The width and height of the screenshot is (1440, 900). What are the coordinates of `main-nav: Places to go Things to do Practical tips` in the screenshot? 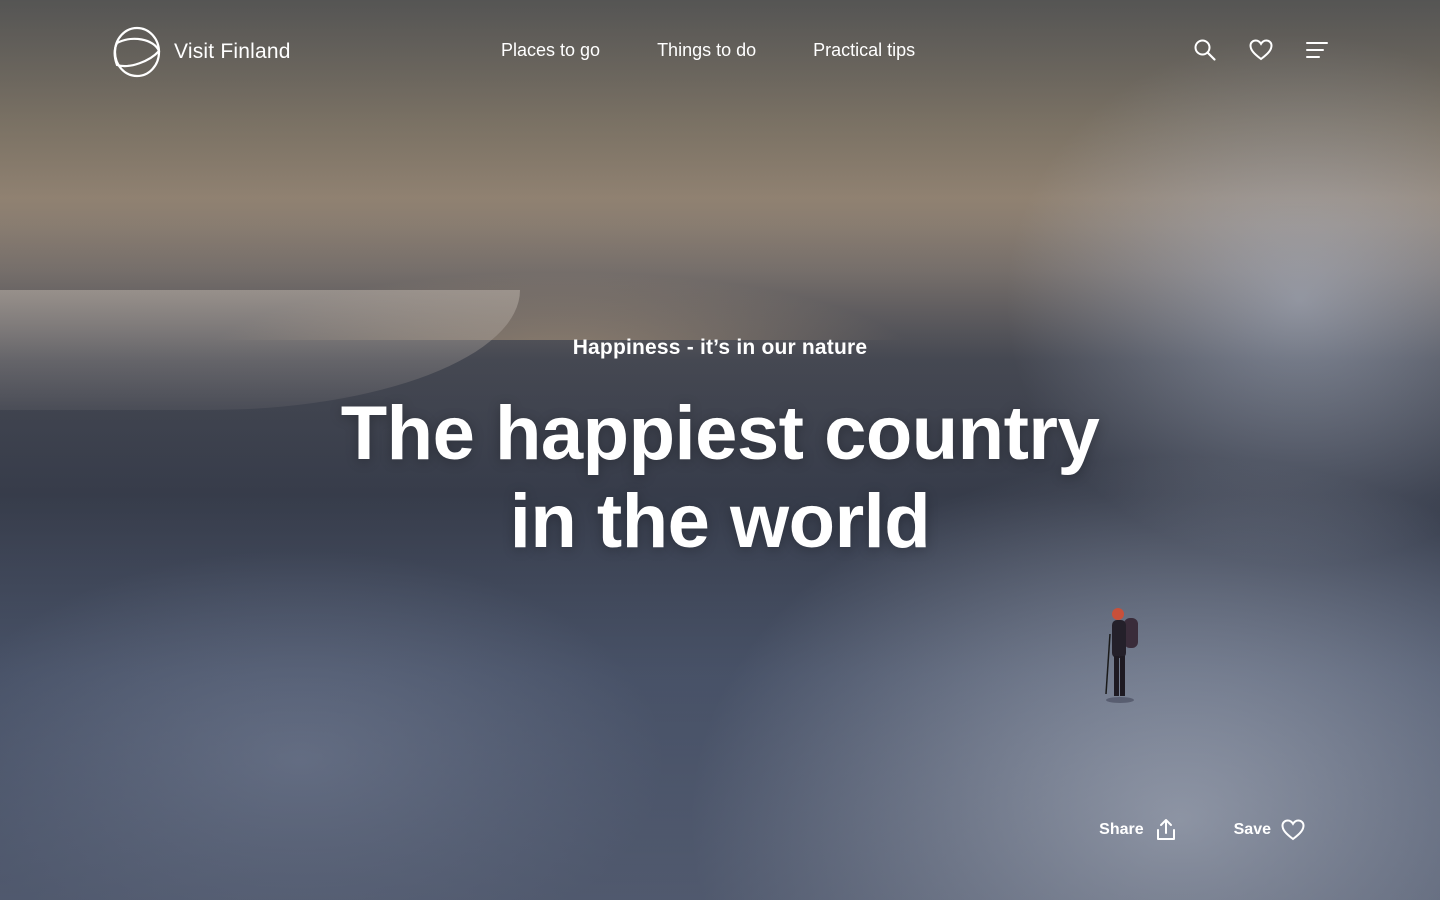 It's located at (708, 50).